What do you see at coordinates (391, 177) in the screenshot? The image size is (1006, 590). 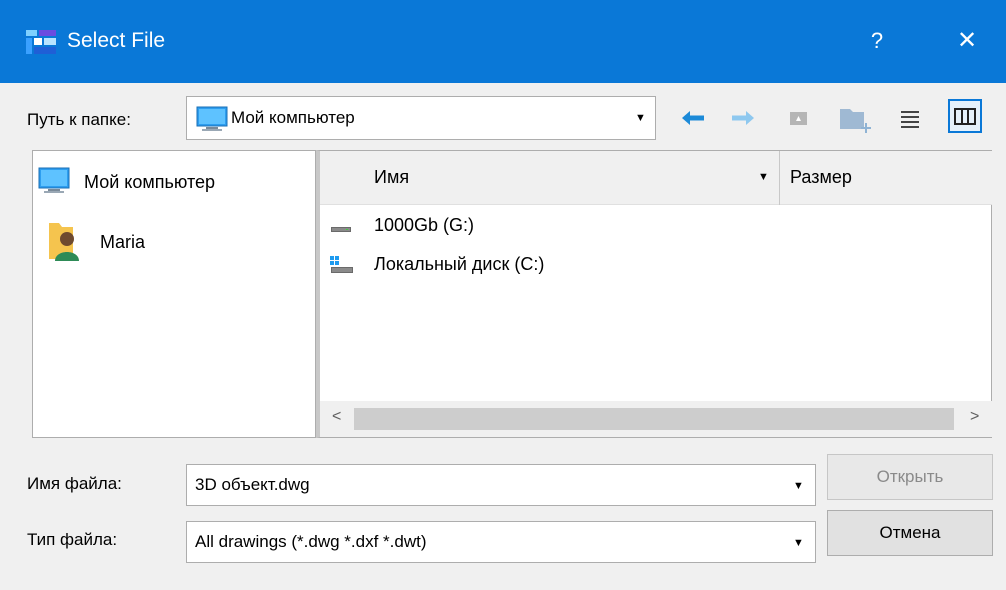 I see `column-header-name: Имя` at bounding box center [391, 177].